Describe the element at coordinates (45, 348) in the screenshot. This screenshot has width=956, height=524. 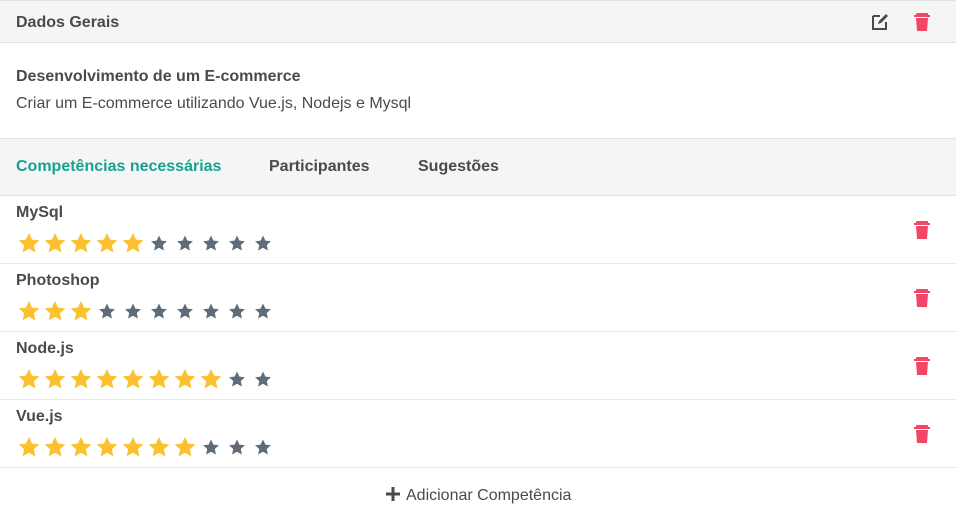
I see `skill-name: Node.js` at that location.